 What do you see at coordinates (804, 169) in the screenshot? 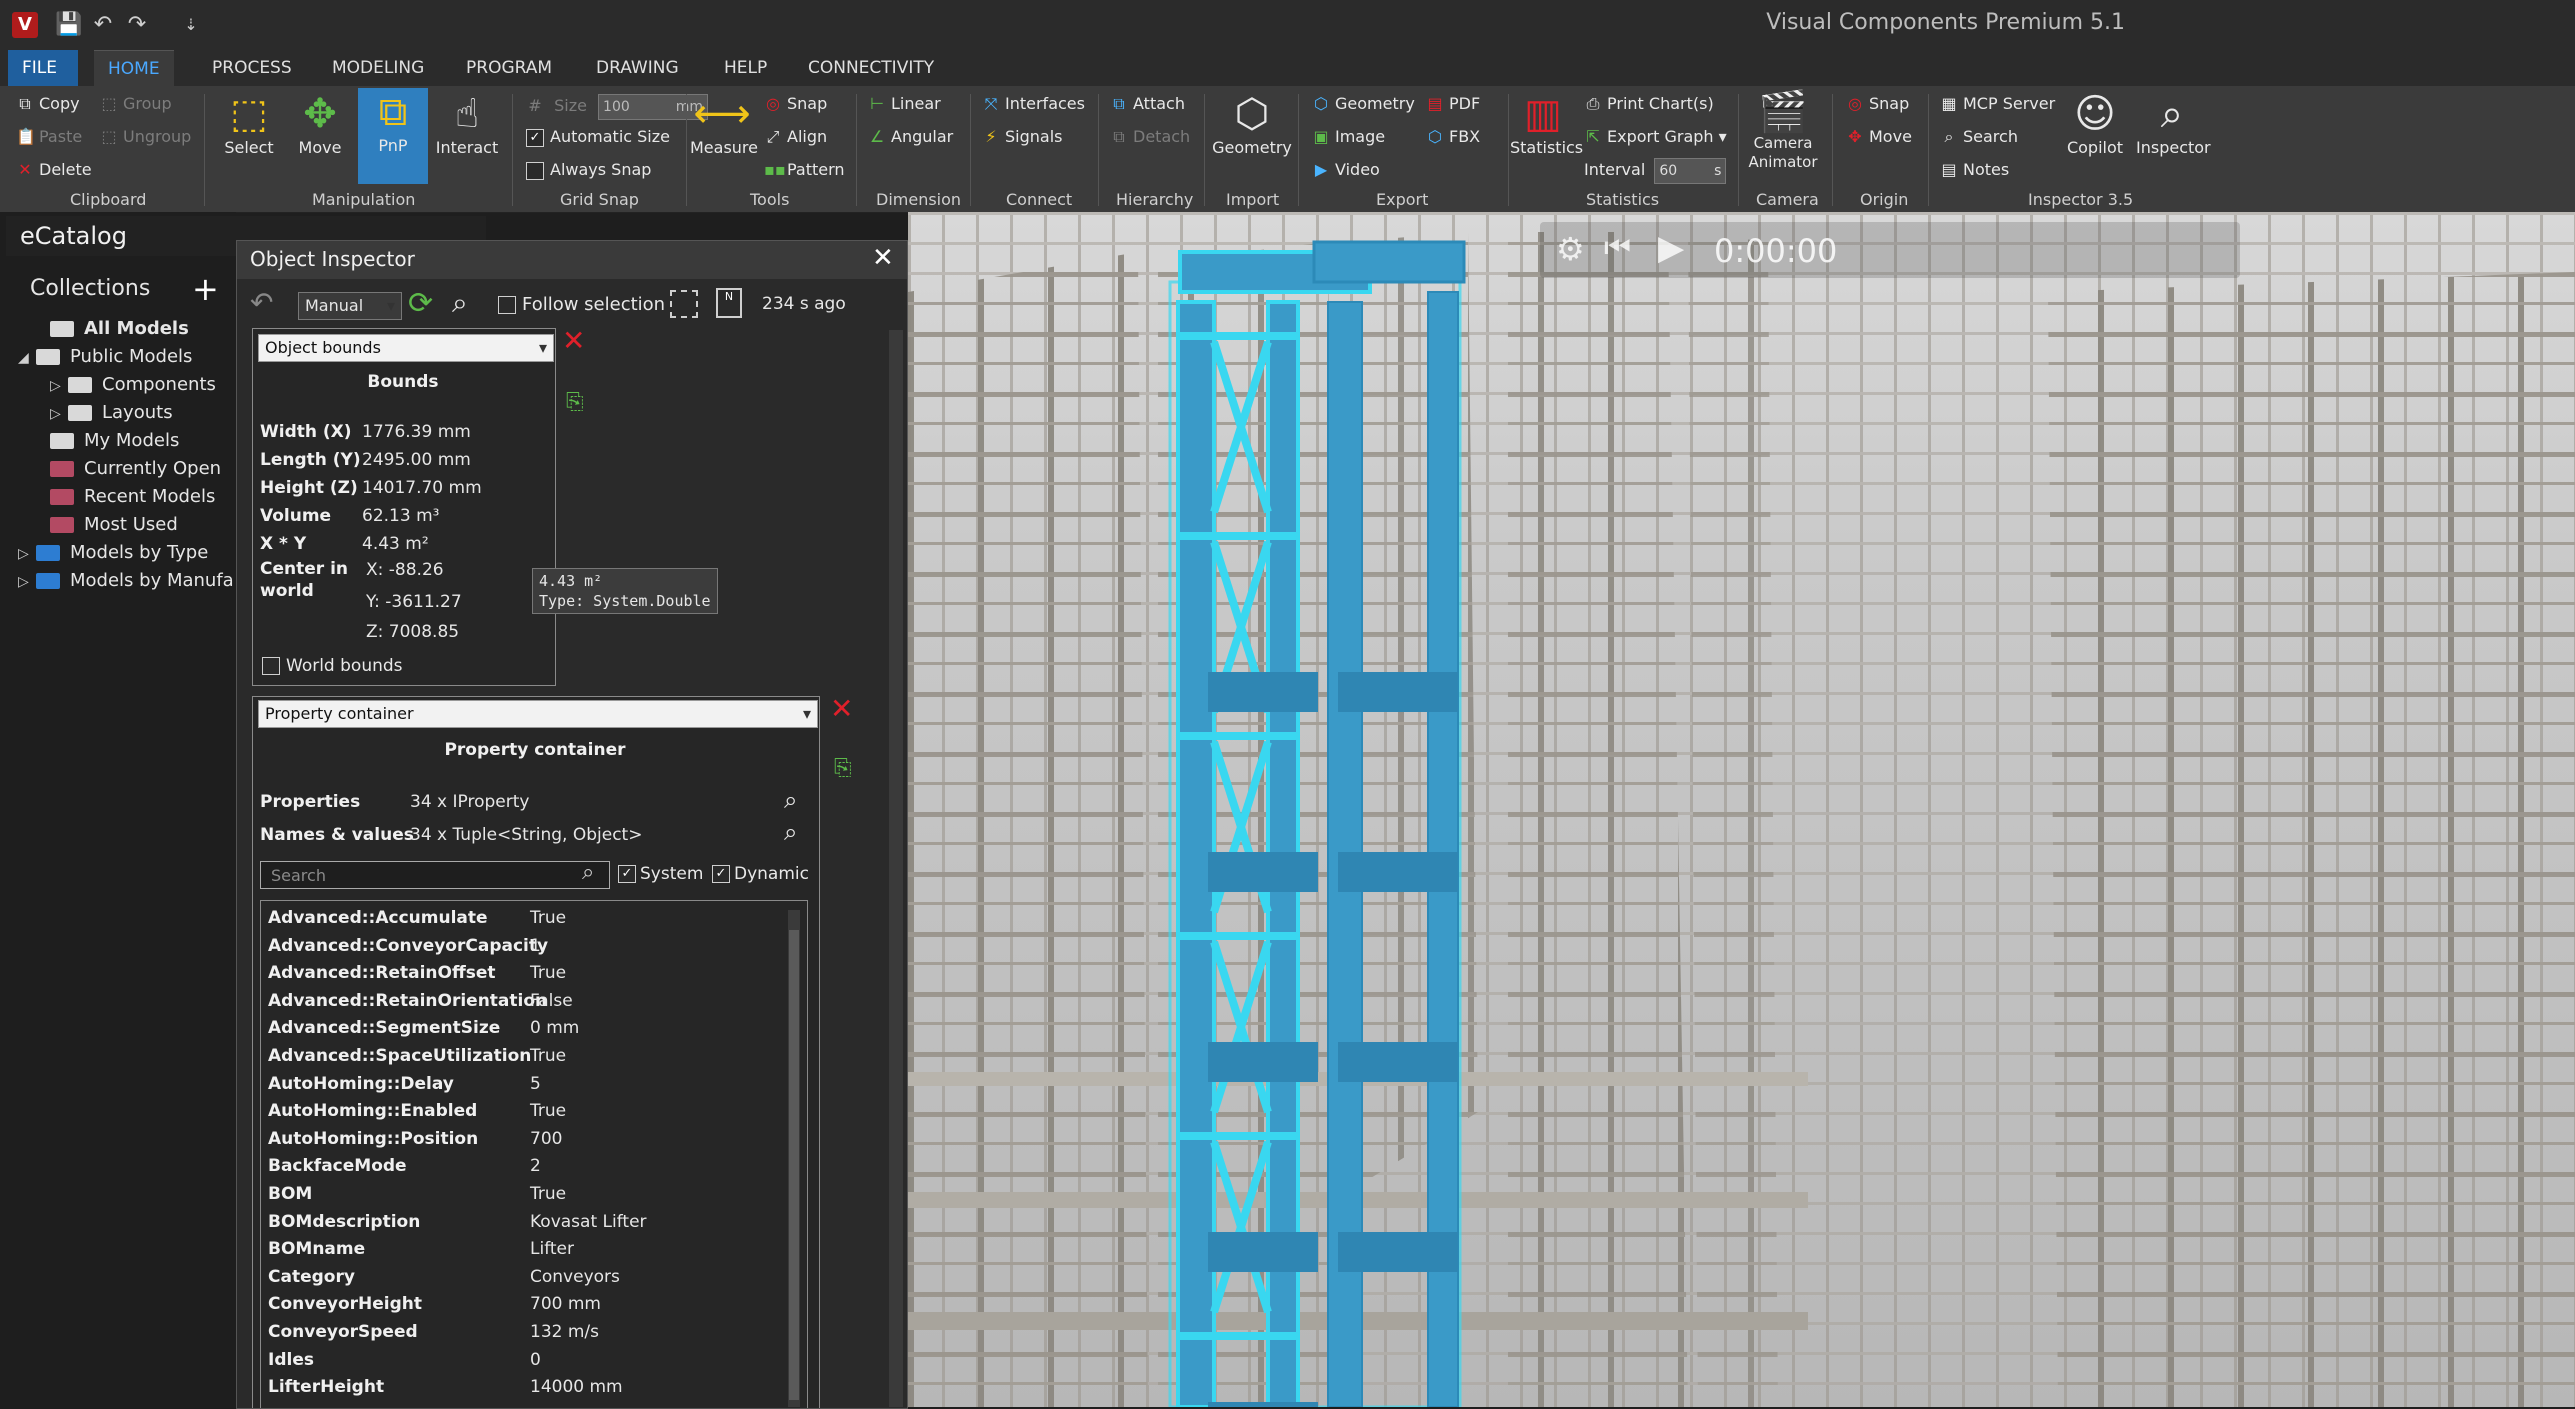
I see `pattern-button: ▪▪Pattern` at bounding box center [804, 169].